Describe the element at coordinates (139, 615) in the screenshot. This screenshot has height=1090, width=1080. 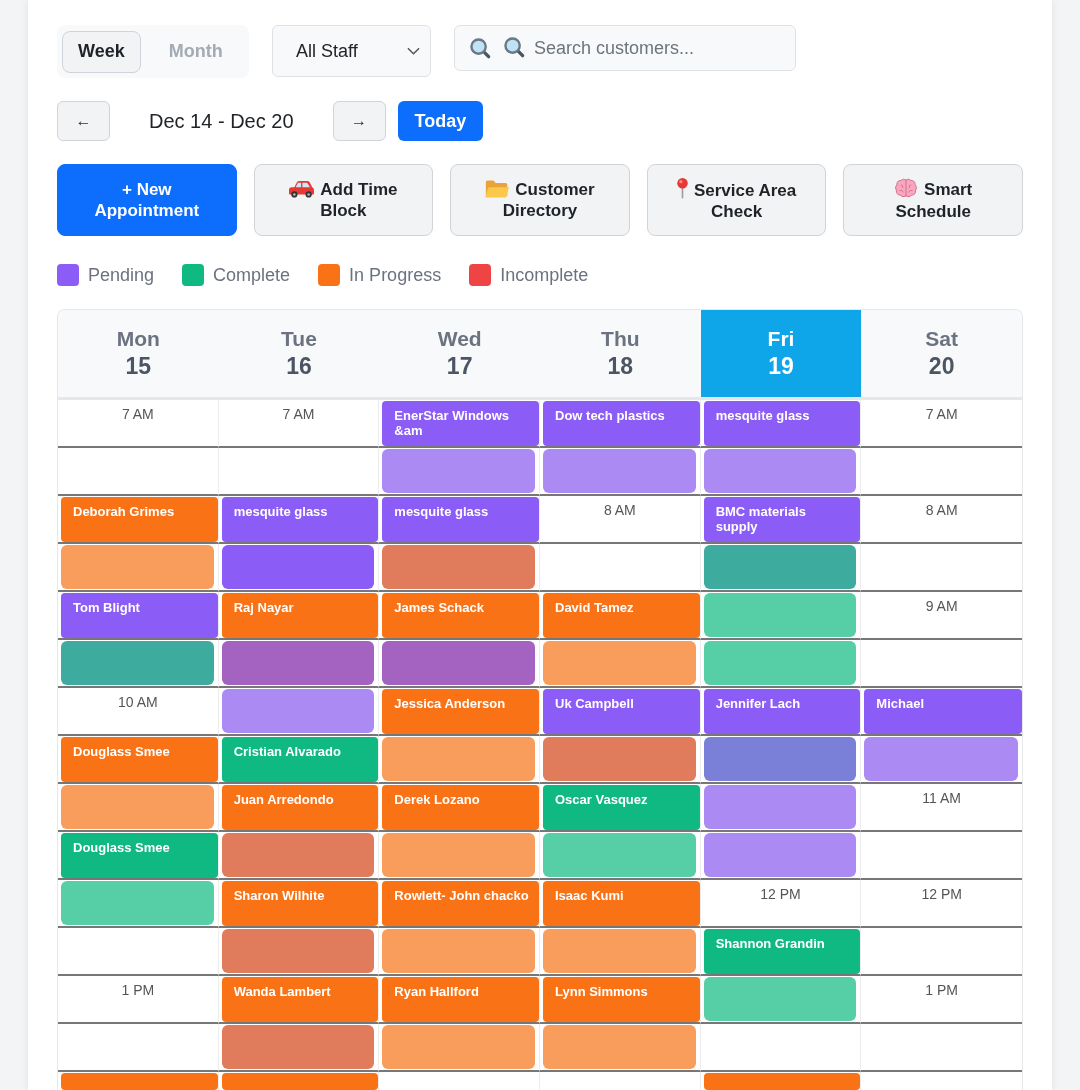
I see `appointment-block: Tom Blight` at that location.